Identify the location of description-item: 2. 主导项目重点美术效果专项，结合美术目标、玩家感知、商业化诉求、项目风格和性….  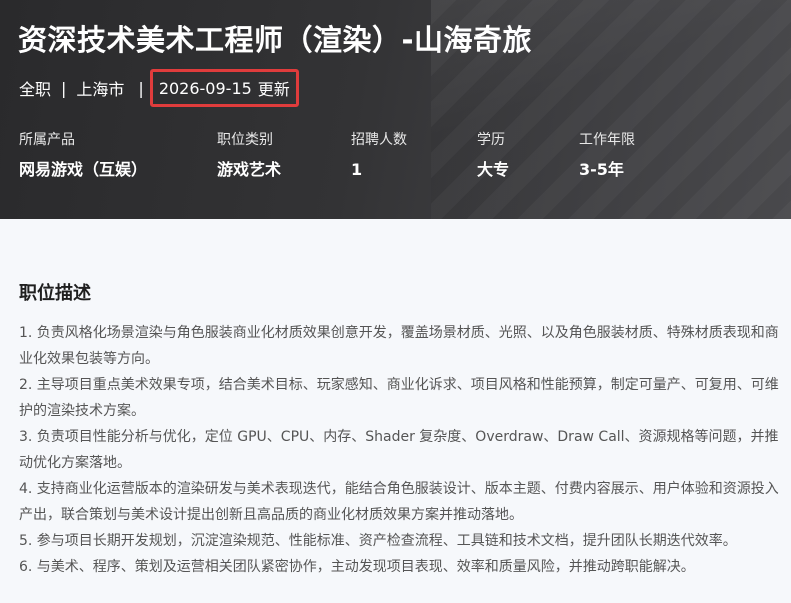
(399, 398).